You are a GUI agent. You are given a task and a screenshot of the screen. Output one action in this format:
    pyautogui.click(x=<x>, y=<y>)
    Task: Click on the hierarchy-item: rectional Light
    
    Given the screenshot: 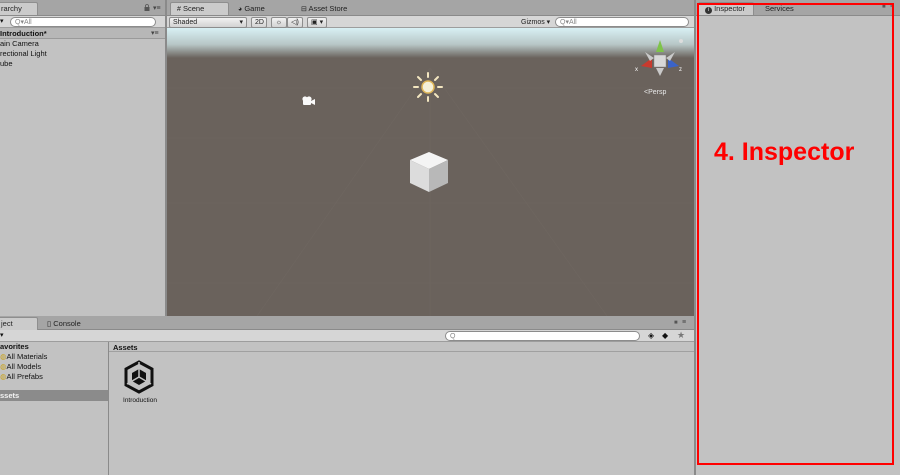 What is the action you would take?
    pyautogui.click(x=23, y=54)
    